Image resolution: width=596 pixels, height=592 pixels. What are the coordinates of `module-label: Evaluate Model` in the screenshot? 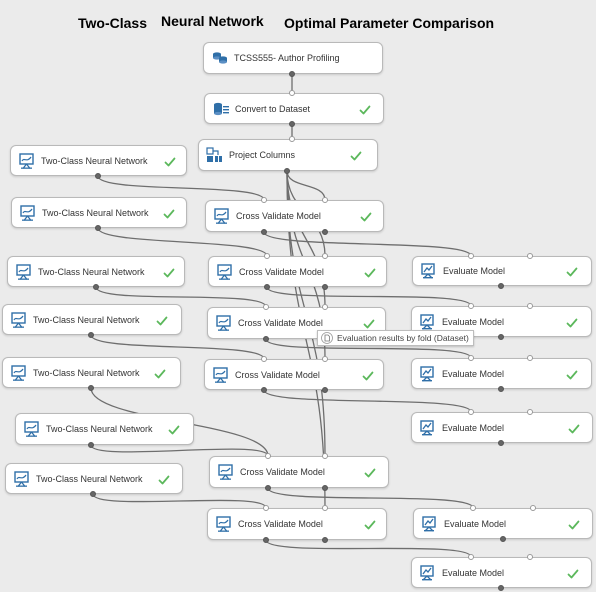 It's located at (473, 427).